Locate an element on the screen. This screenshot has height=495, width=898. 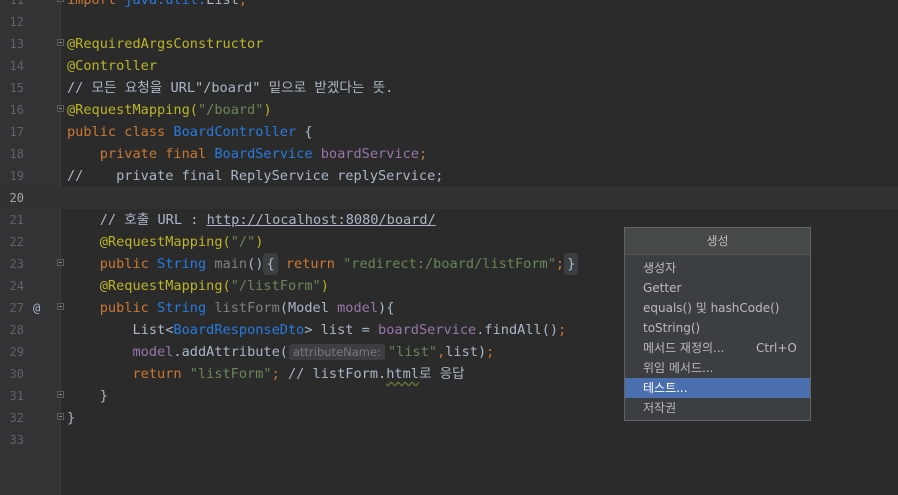
code-token: } is located at coordinates (71, 418).